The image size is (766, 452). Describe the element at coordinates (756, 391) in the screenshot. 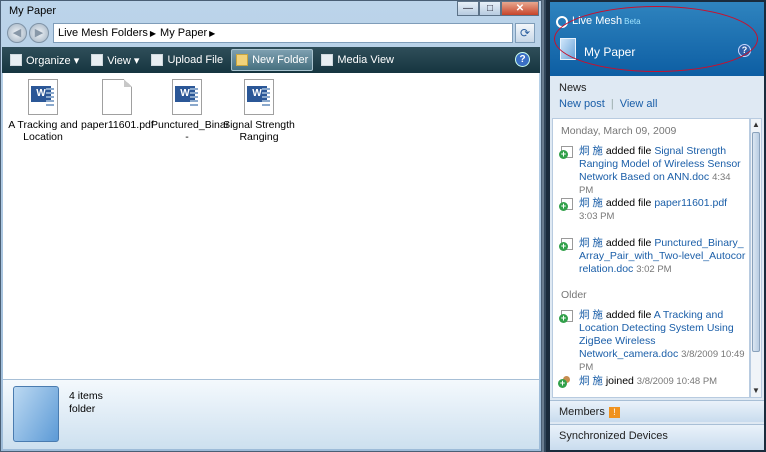

I see `scroll-down-icon: ▼` at that location.